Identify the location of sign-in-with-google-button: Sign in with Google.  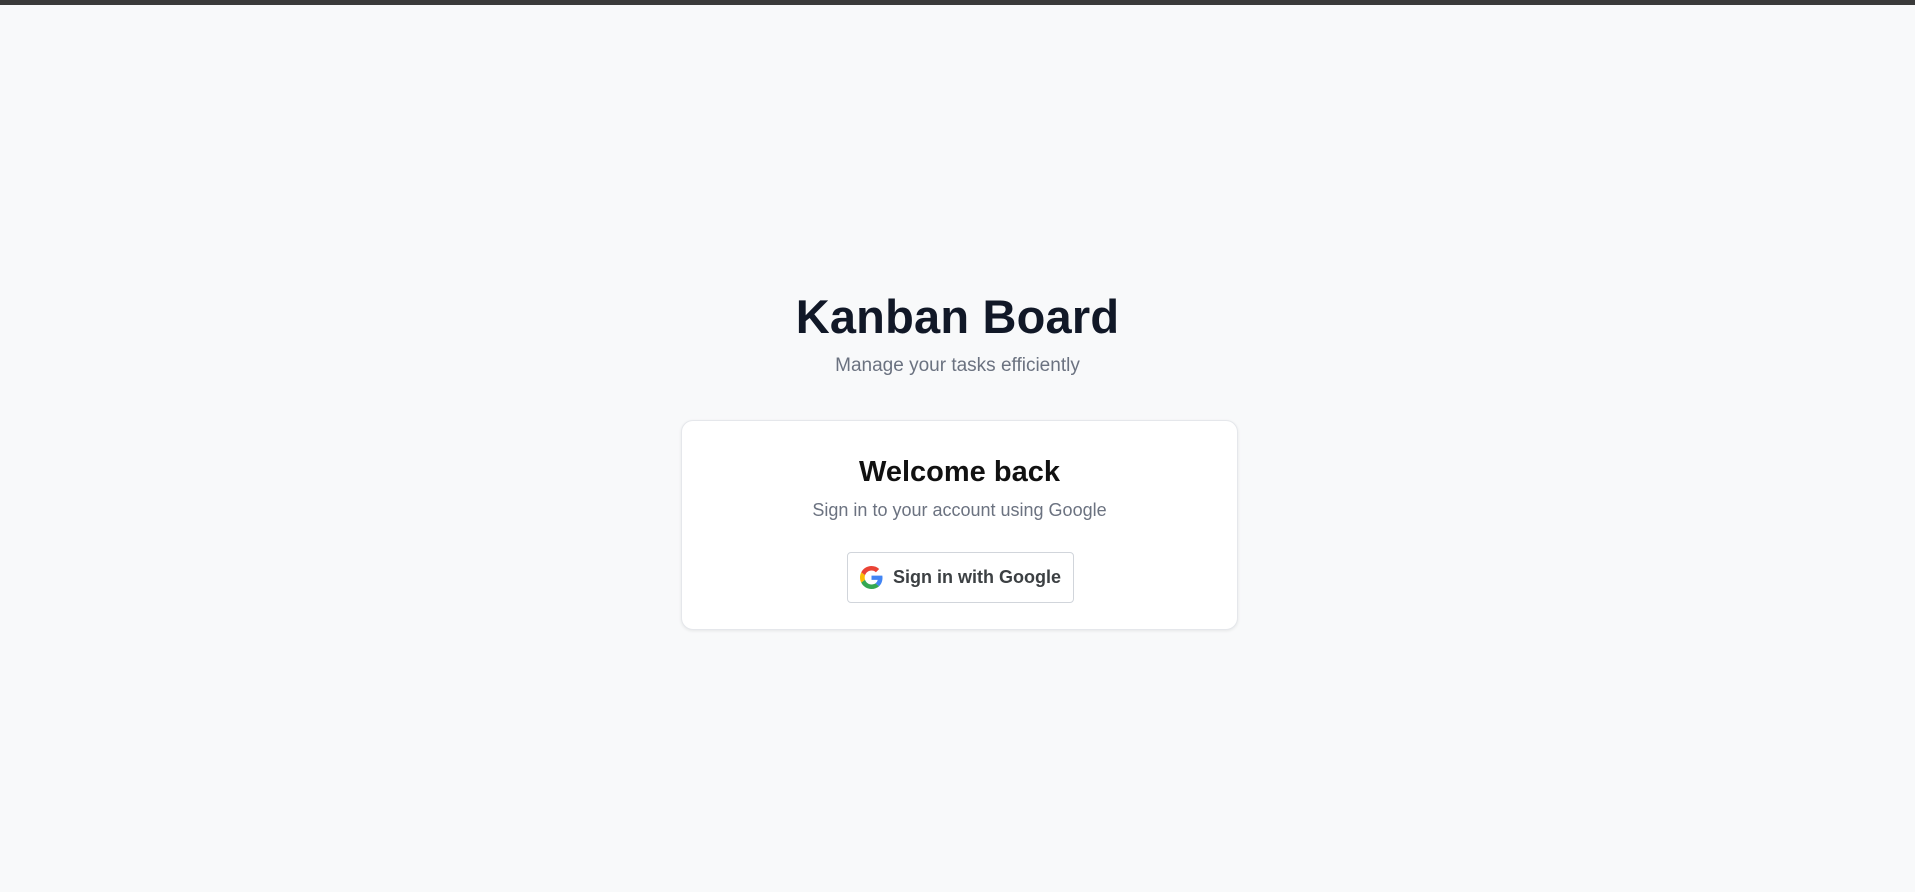
(960, 577).